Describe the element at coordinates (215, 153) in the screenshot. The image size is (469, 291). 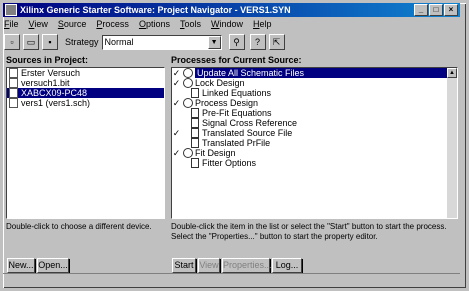
I see `process-item-label: Fit Design` at that location.